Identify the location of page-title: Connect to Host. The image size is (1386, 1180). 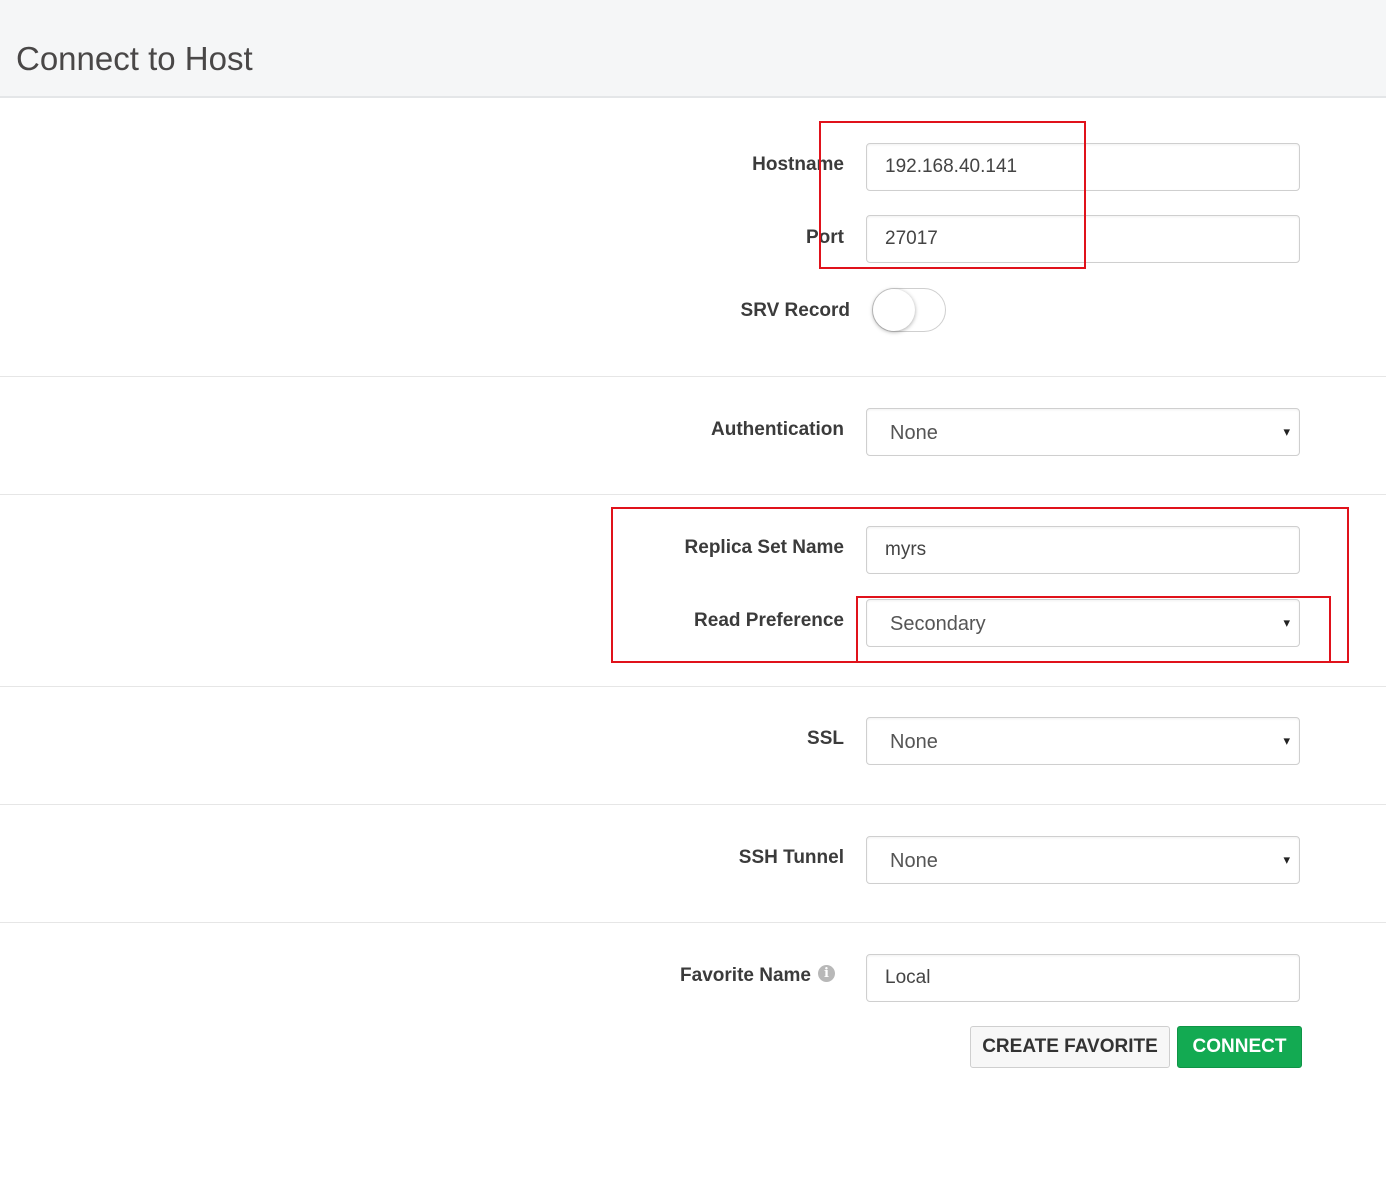
(134, 58).